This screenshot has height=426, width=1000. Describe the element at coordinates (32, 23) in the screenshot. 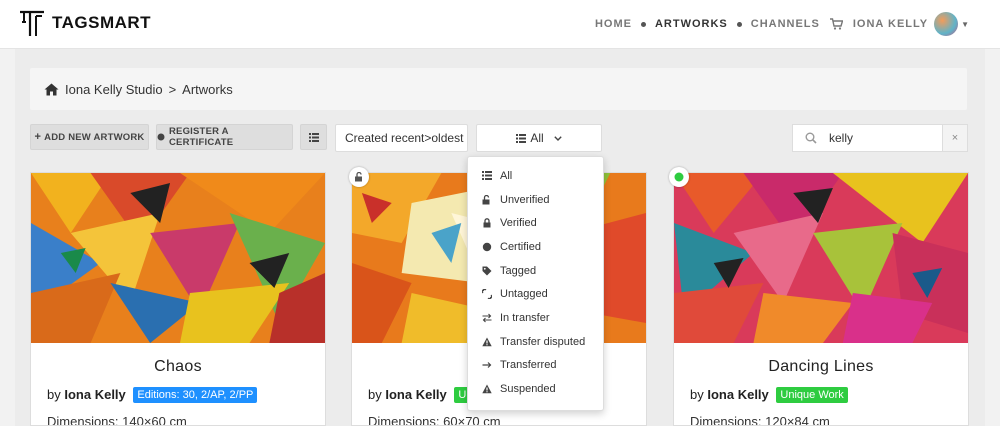

I see `tagsmart-logo-icon` at that location.